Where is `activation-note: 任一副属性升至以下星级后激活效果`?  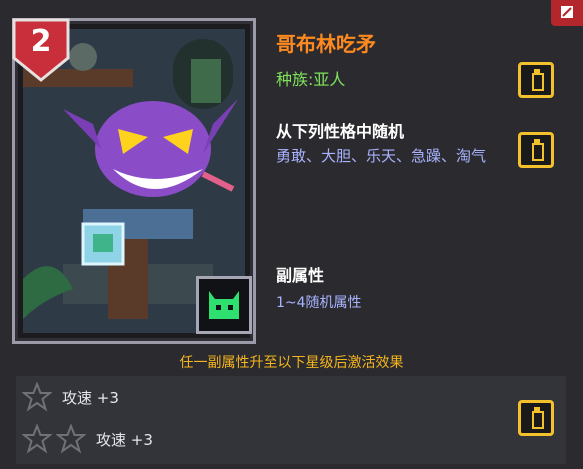
activation-note: 任一副属性升至以下星级后激活效果 is located at coordinates (291, 363).